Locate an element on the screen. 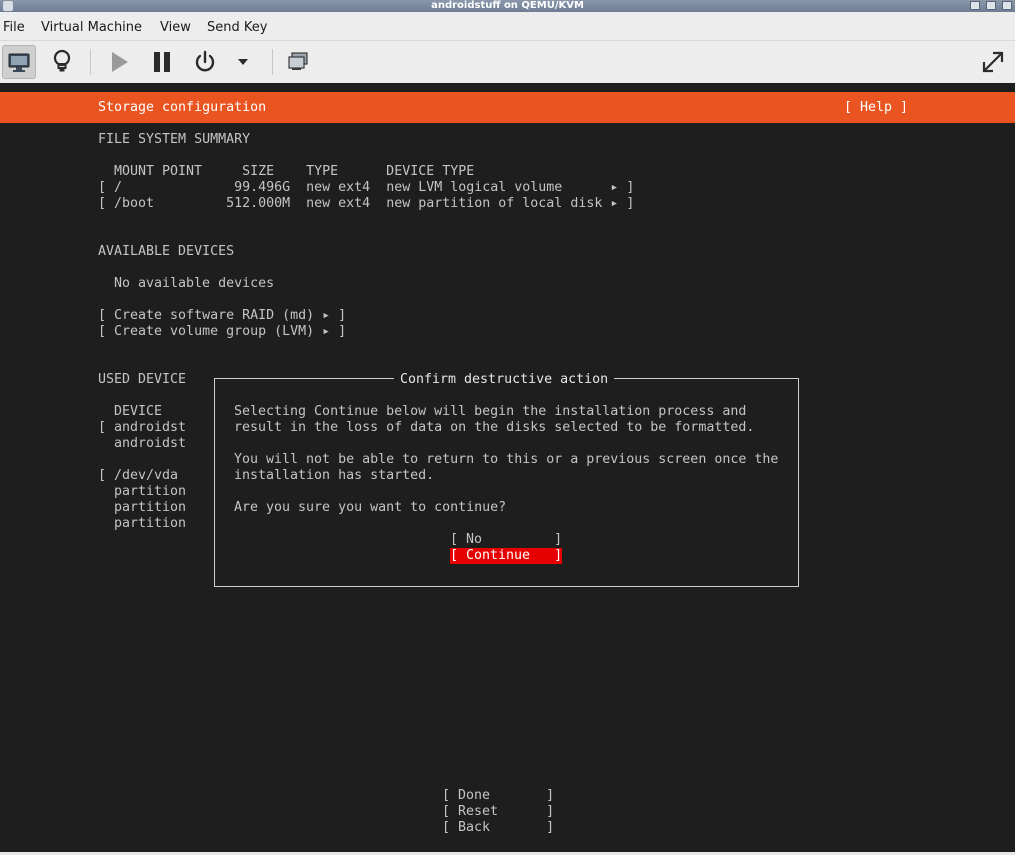  available-devices-heading: AVAILABLE DEVICES is located at coordinates (166, 251).